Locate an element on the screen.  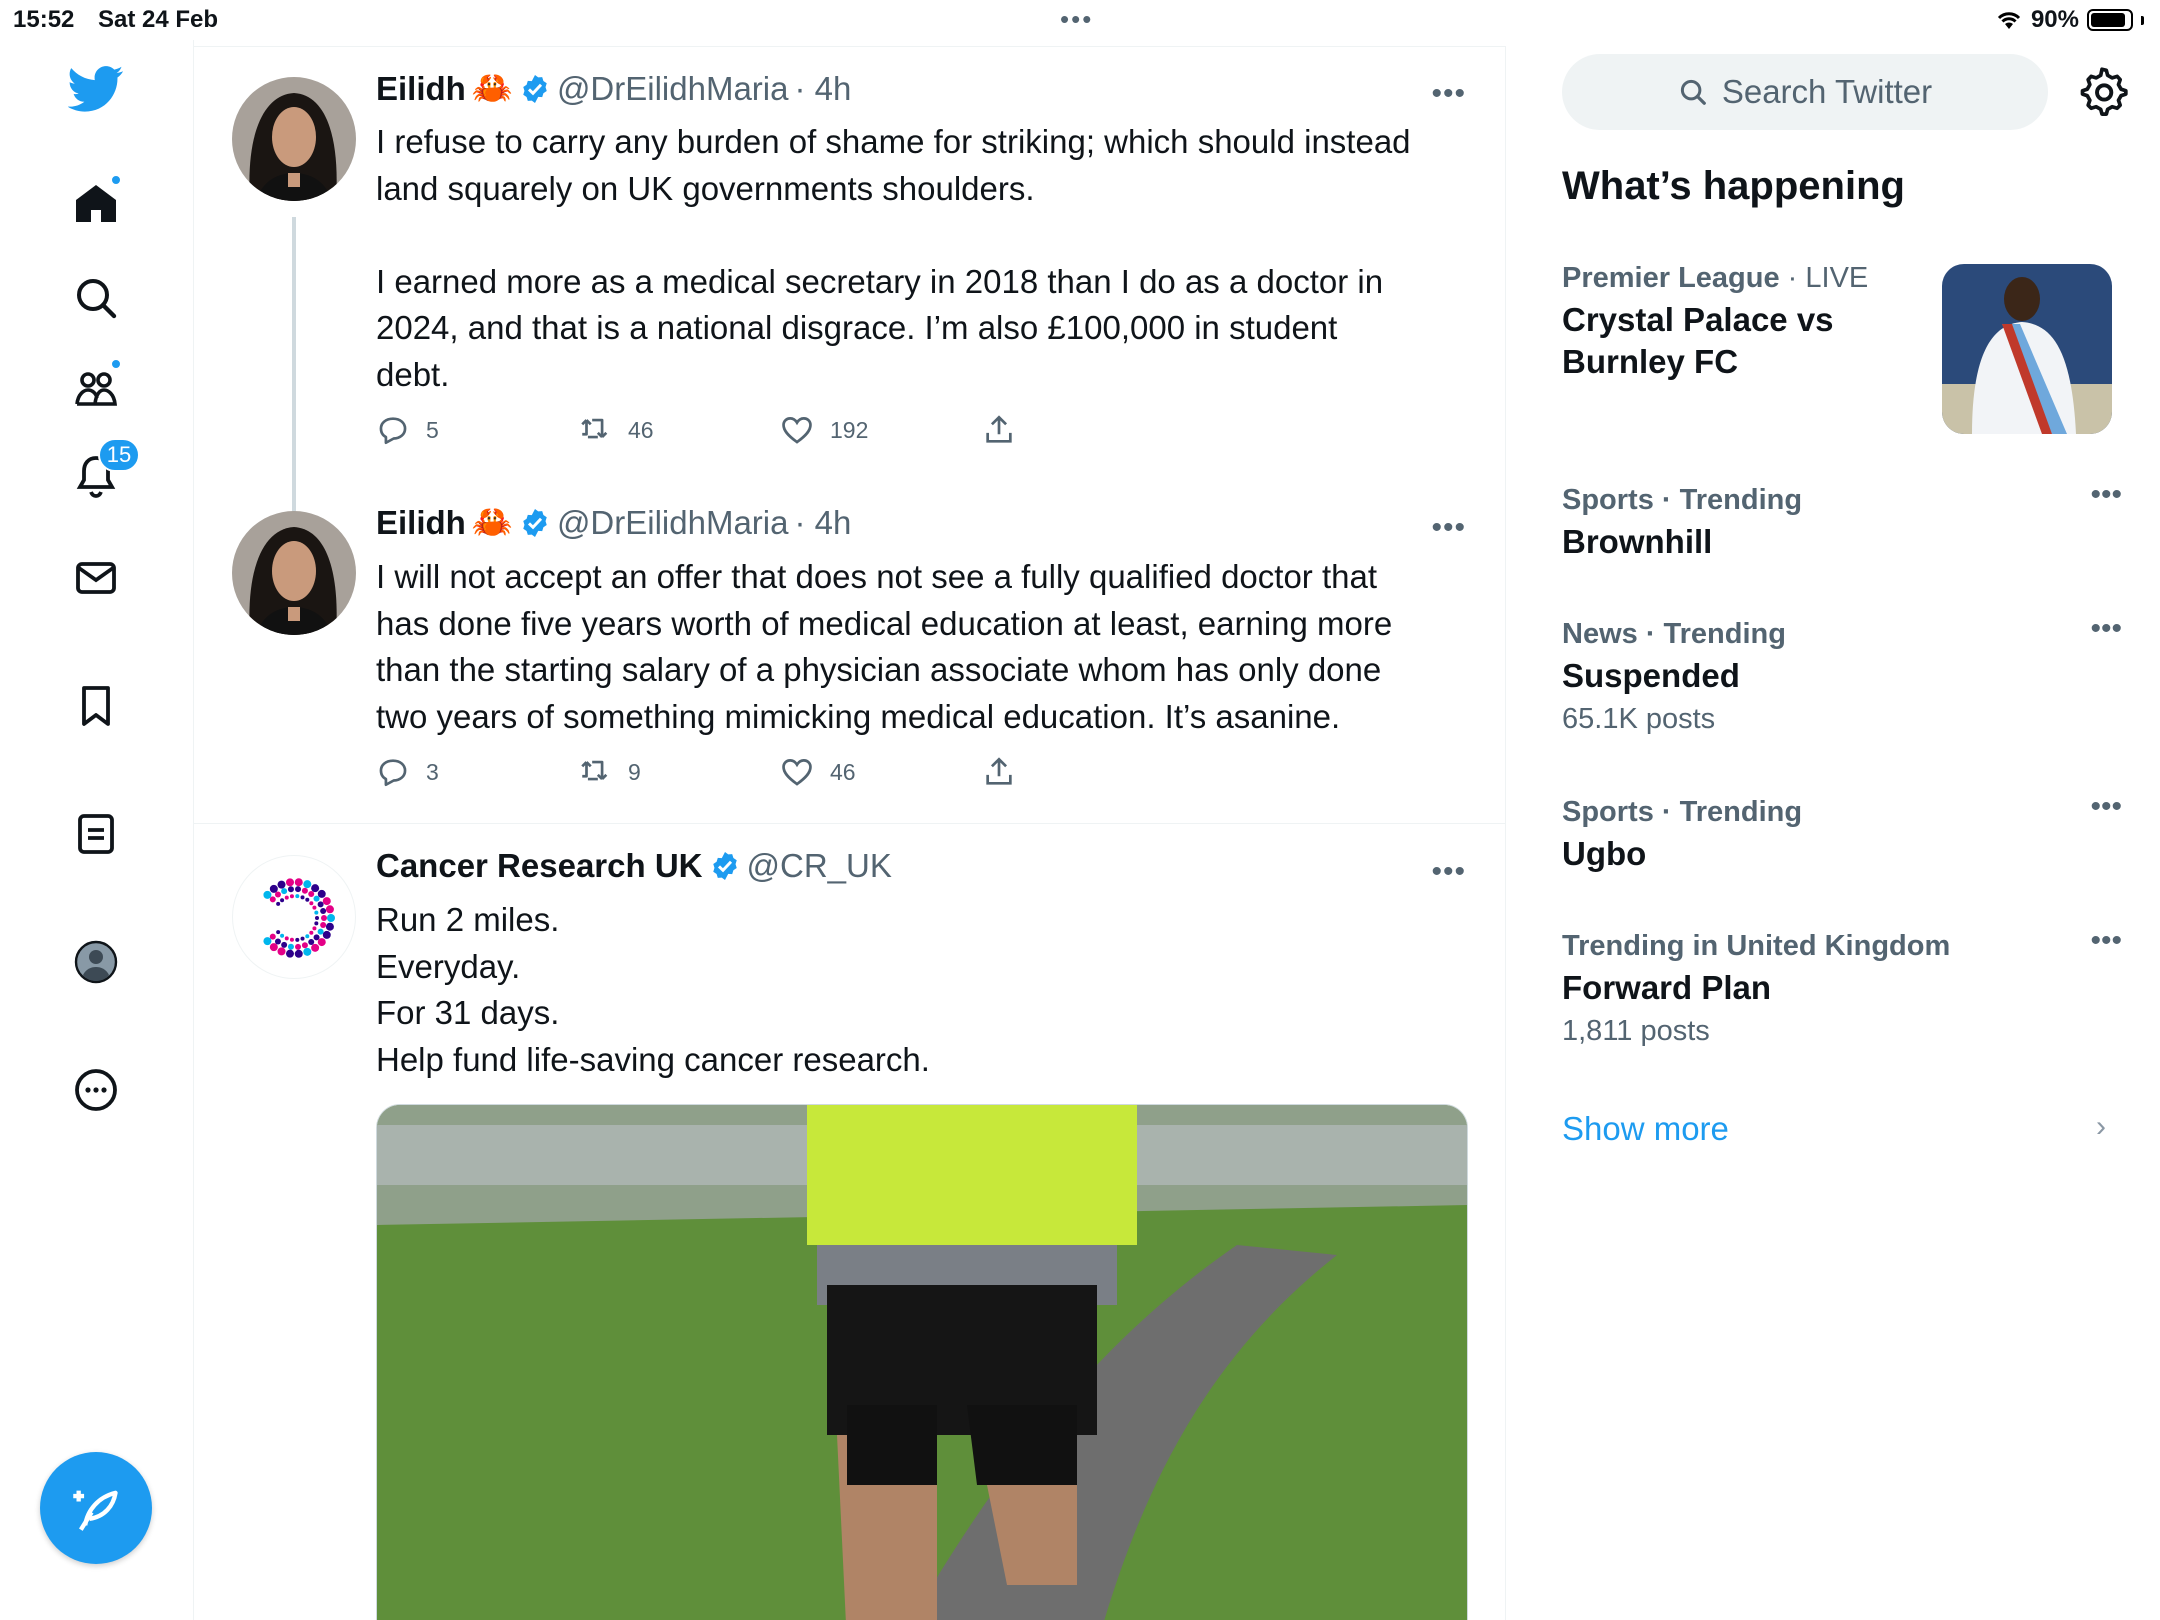
profile-avatar-icon is located at coordinates (96, 962).